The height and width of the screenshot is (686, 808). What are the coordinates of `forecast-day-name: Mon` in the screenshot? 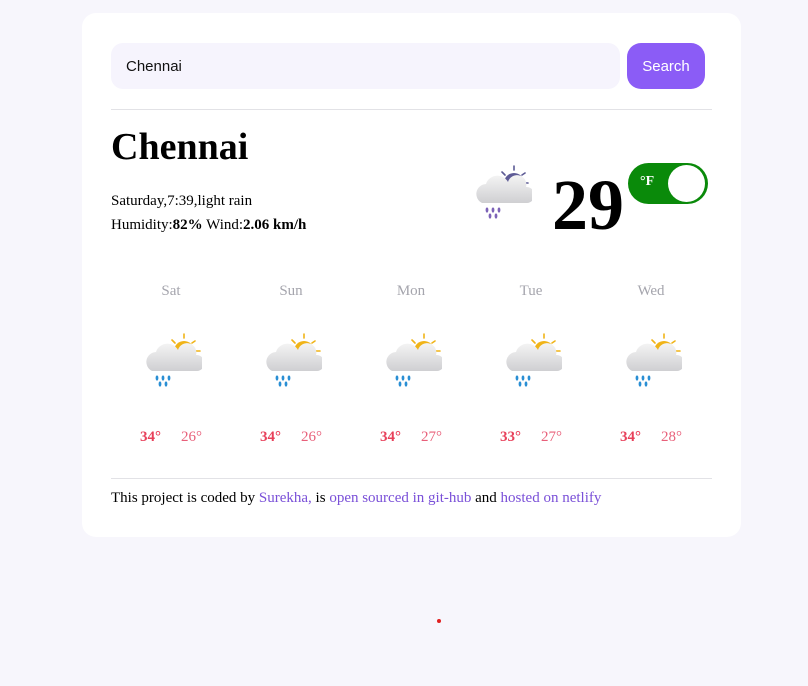 It's located at (411, 291).